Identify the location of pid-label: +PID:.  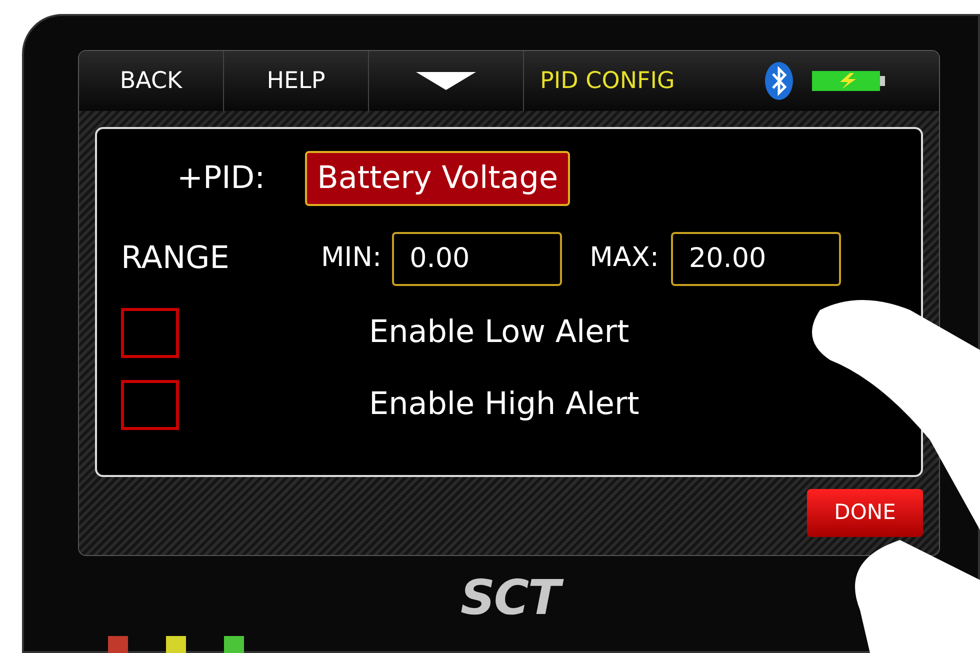
(221, 178).